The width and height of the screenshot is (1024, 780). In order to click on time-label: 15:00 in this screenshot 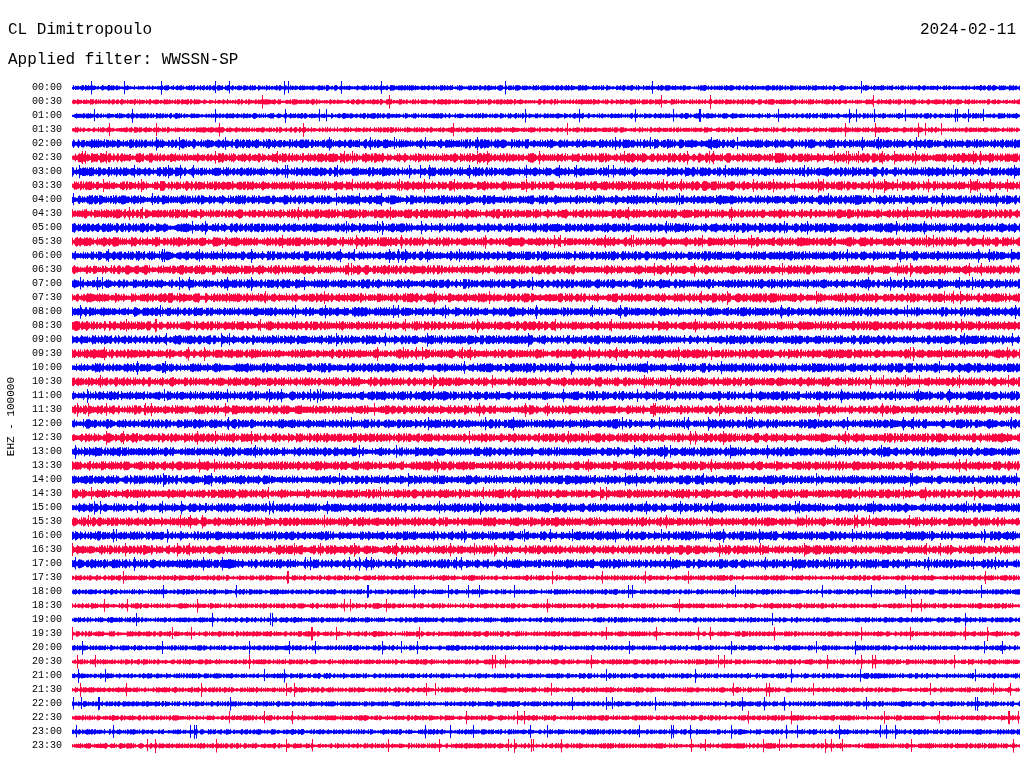, I will do `click(47, 508)`.